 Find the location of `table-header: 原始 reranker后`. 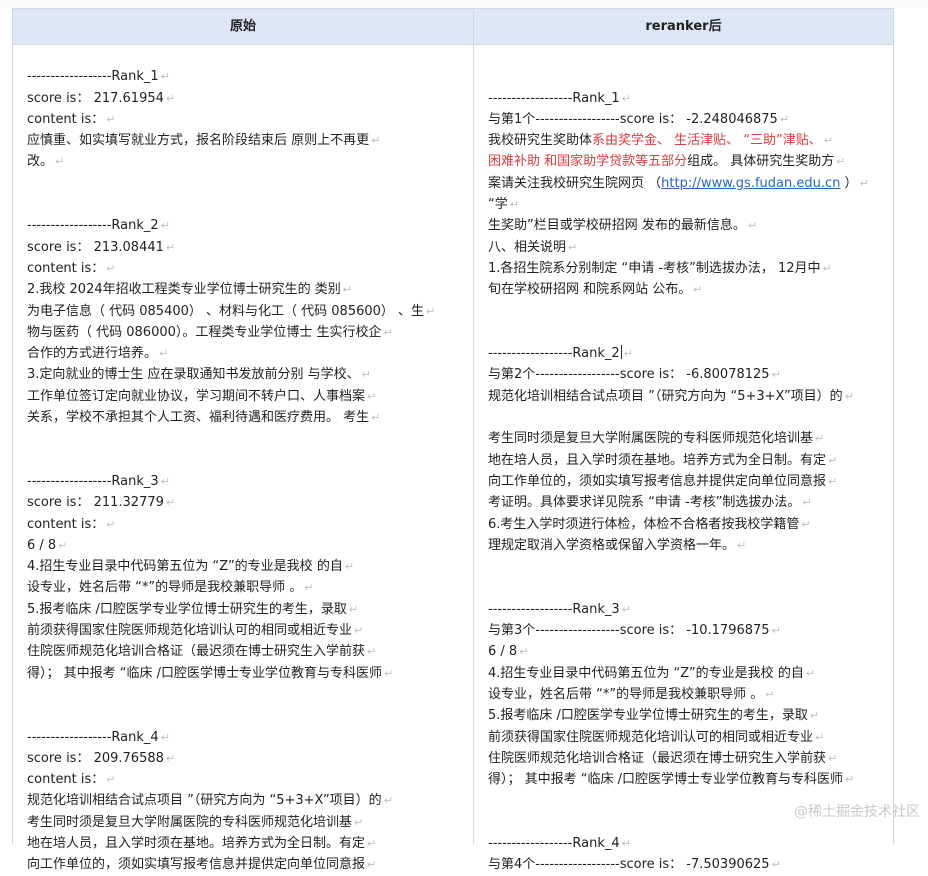

table-header: 原始 reranker后 is located at coordinates (453, 27).